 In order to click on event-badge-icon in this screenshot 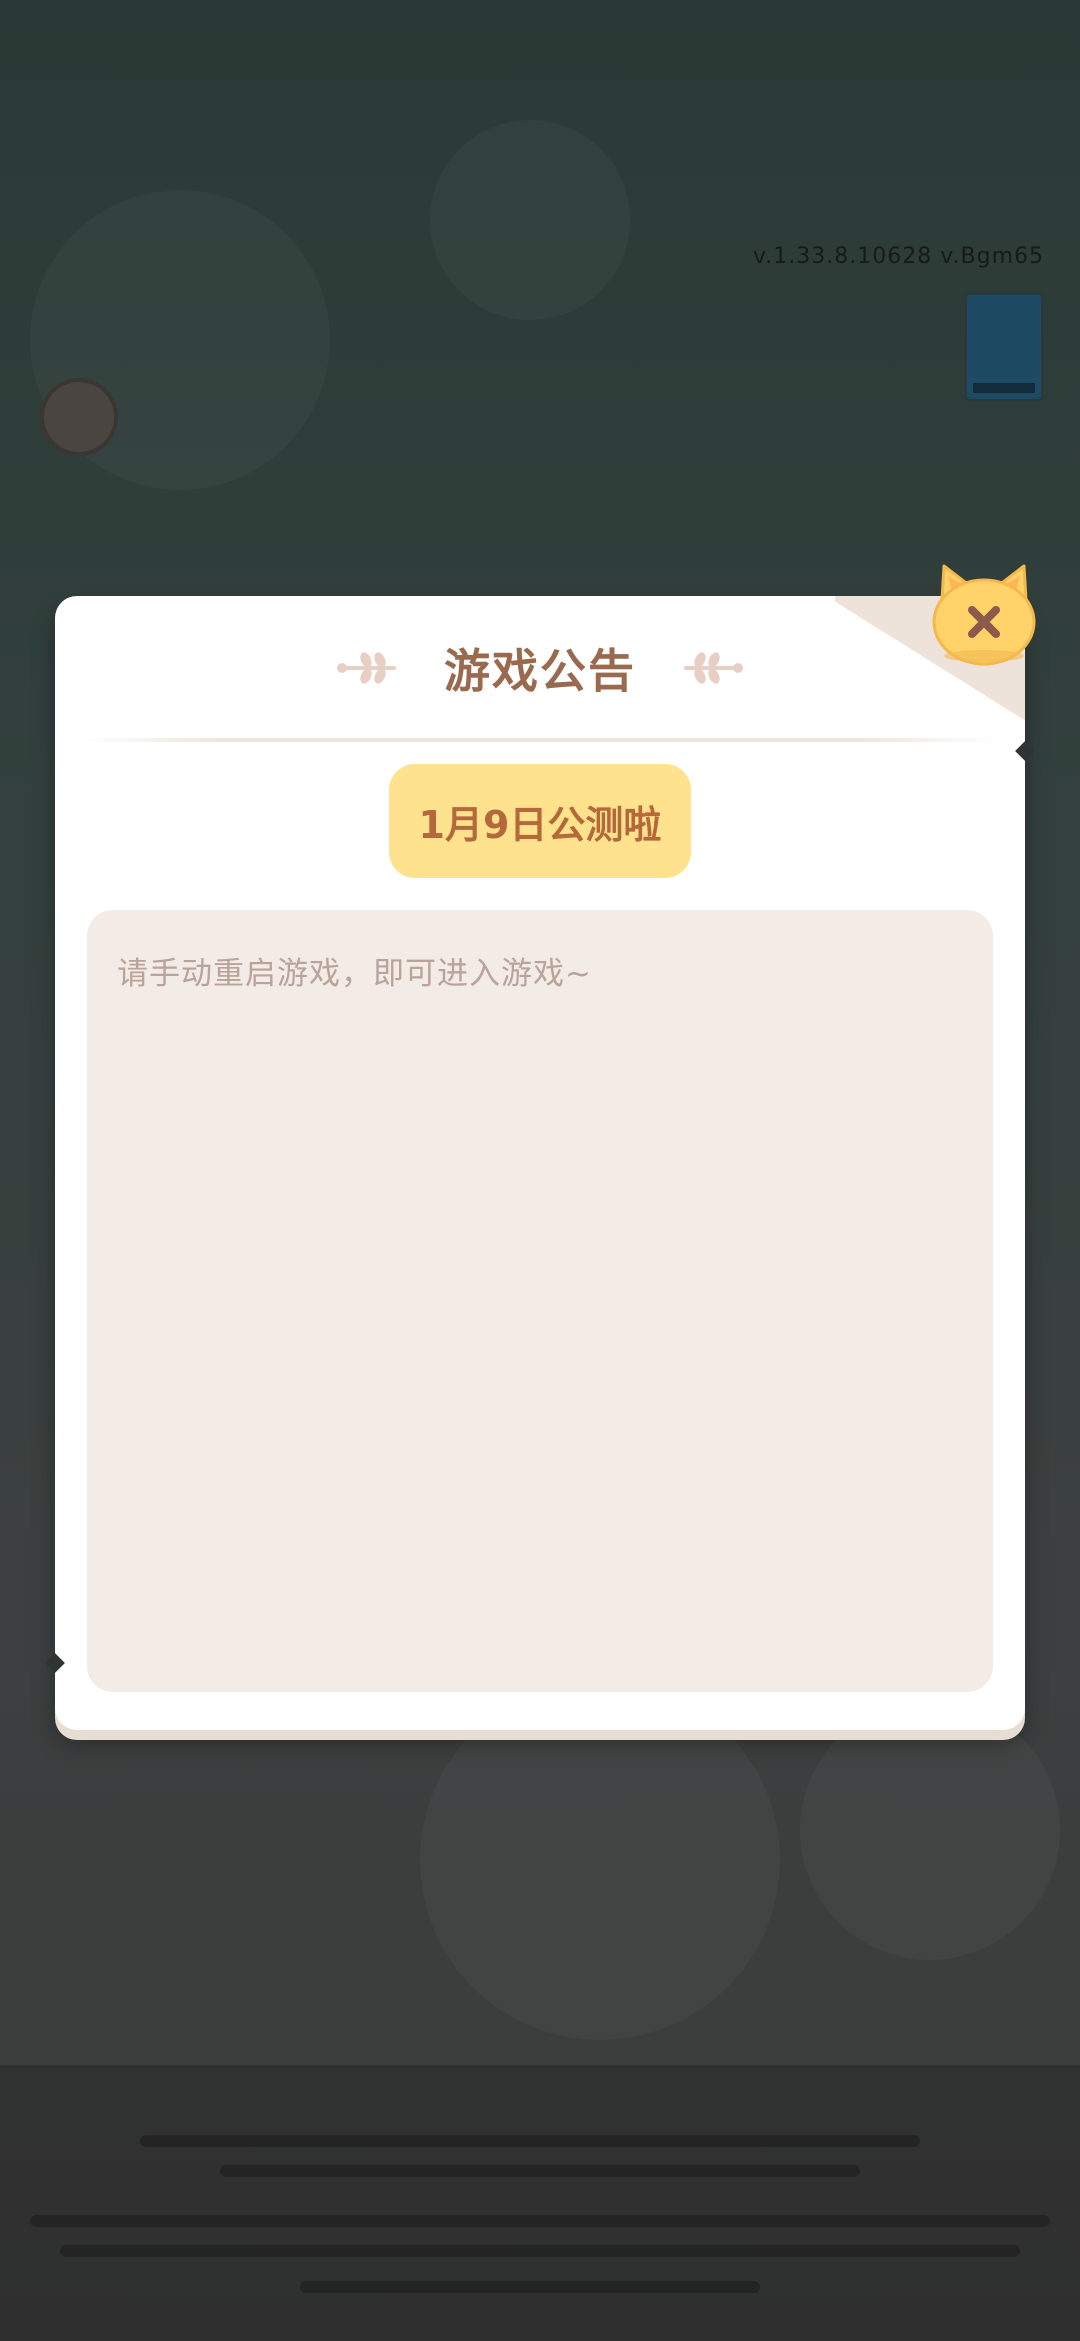, I will do `click(1004, 347)`.